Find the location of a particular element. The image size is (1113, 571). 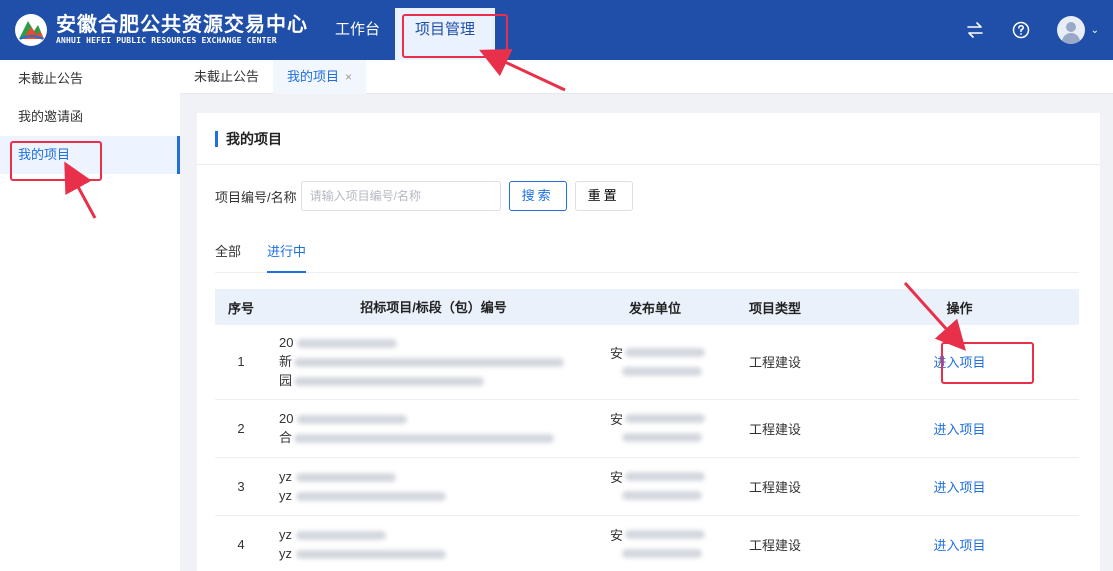

swap-icon is located at coordinates (975, 30).